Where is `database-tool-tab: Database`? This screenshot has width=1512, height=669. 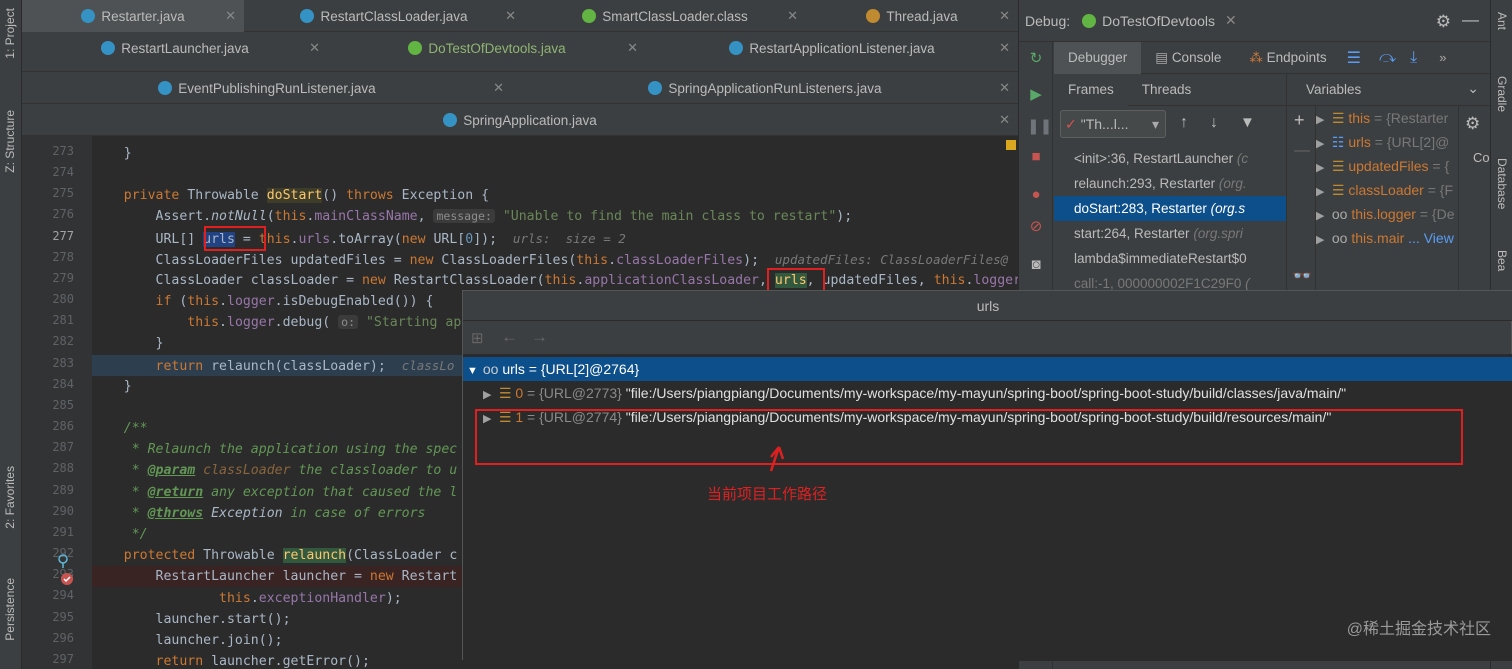
database-tool-tab: Database is located at coordinates (1502, 183).